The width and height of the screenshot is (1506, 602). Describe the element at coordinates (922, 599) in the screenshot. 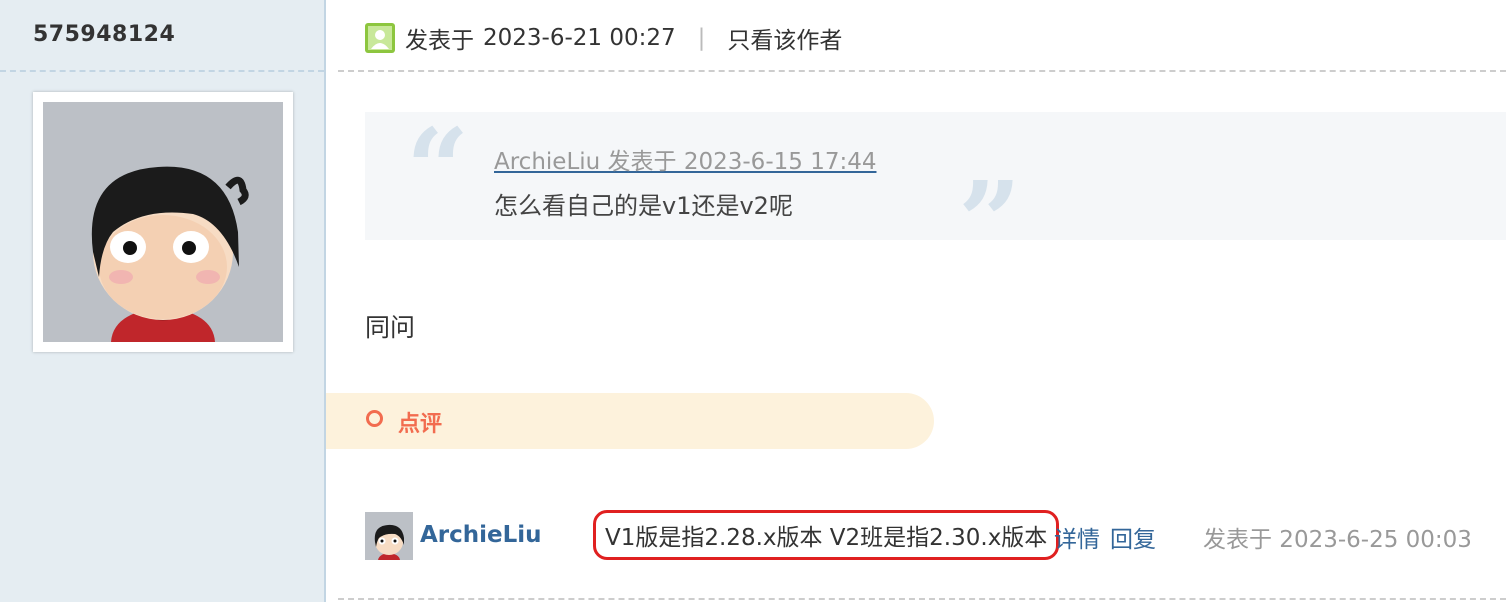

I see `bottom-divider` at that location.